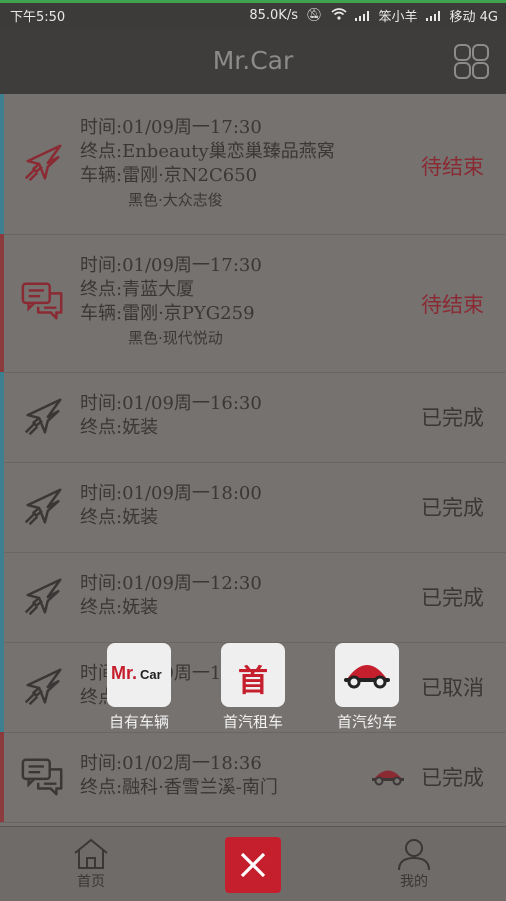 The height and width of the screenshot is (901, 506). I want to click on car-logo-icon, so click(367, 677).